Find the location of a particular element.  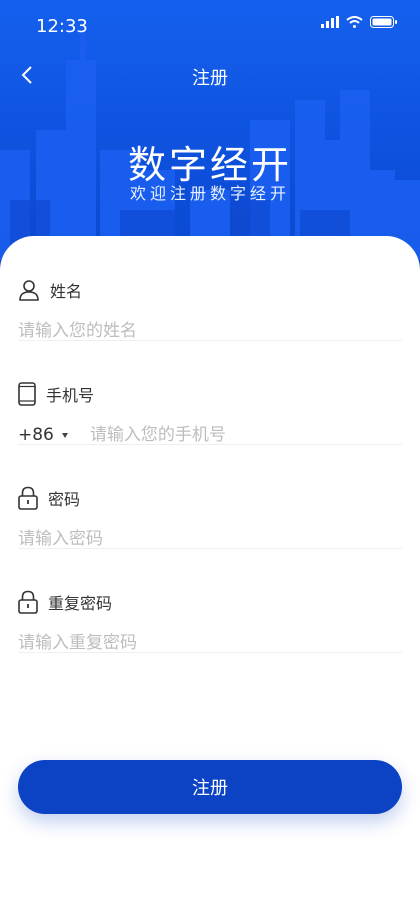

phone-label-text: 手机号 is located at coordinates (70, 395).